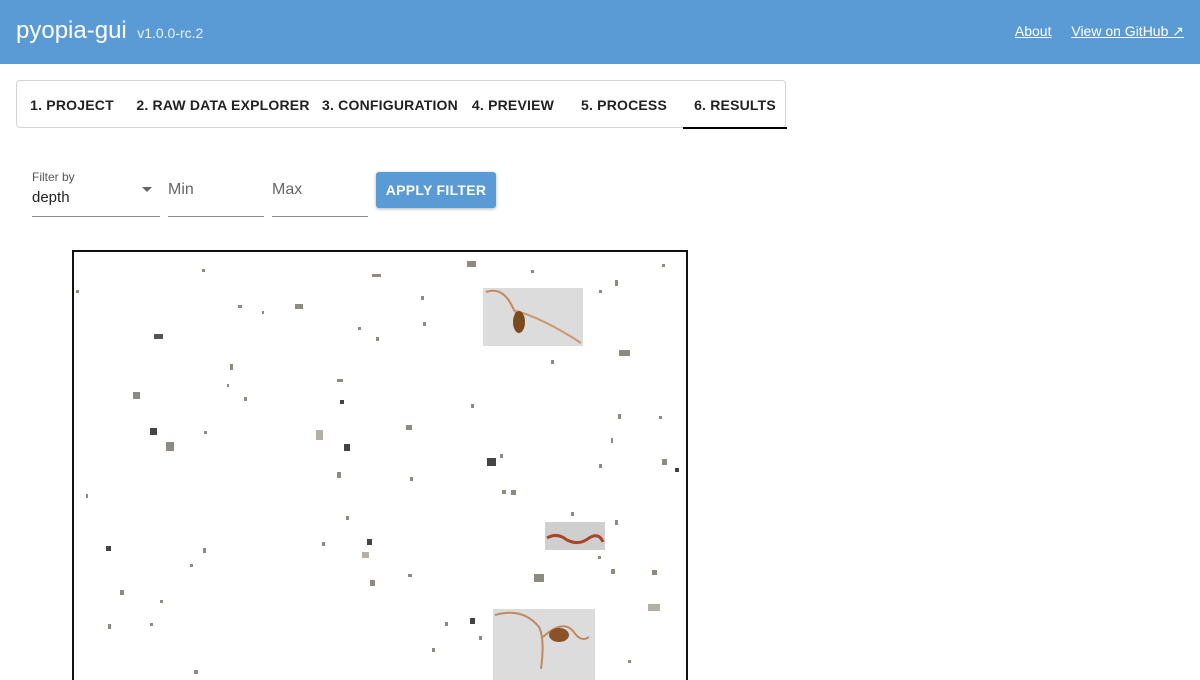  I want to click on github-link: View on GitHub ↗, so click(1127, 31).